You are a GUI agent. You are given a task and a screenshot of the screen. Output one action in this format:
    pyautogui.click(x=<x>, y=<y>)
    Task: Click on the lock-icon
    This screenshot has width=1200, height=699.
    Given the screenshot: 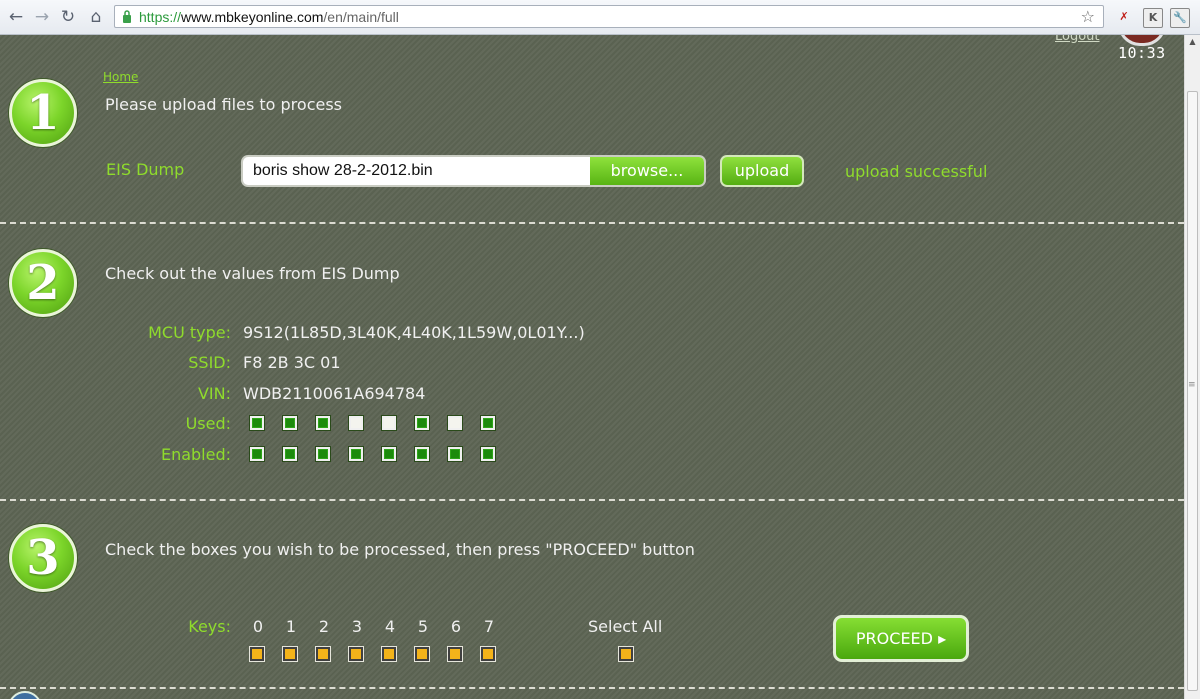 What is the action you would take?
    pyautogui.click(x=127, y=16)
    